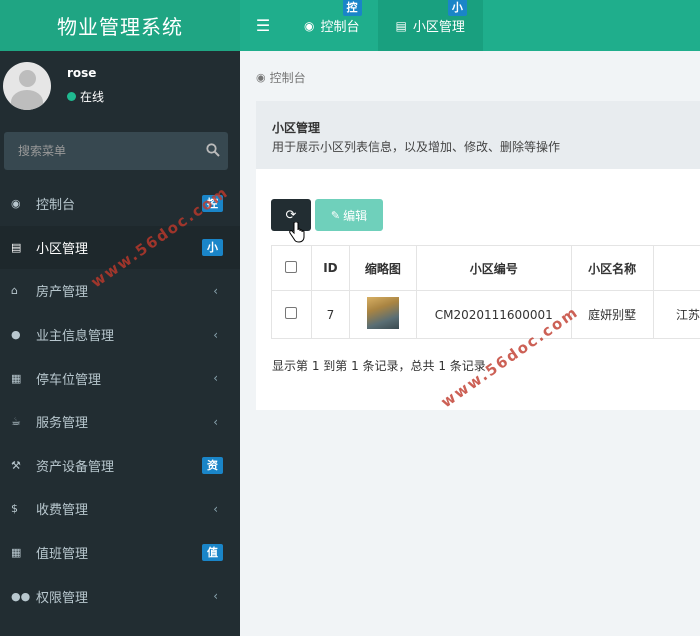 Image resolution: width=700 pixels, height=636 pixels. Describe the element at coordinates (16, 378) in the screenshot. I see `film-icon: ▦` at that location.